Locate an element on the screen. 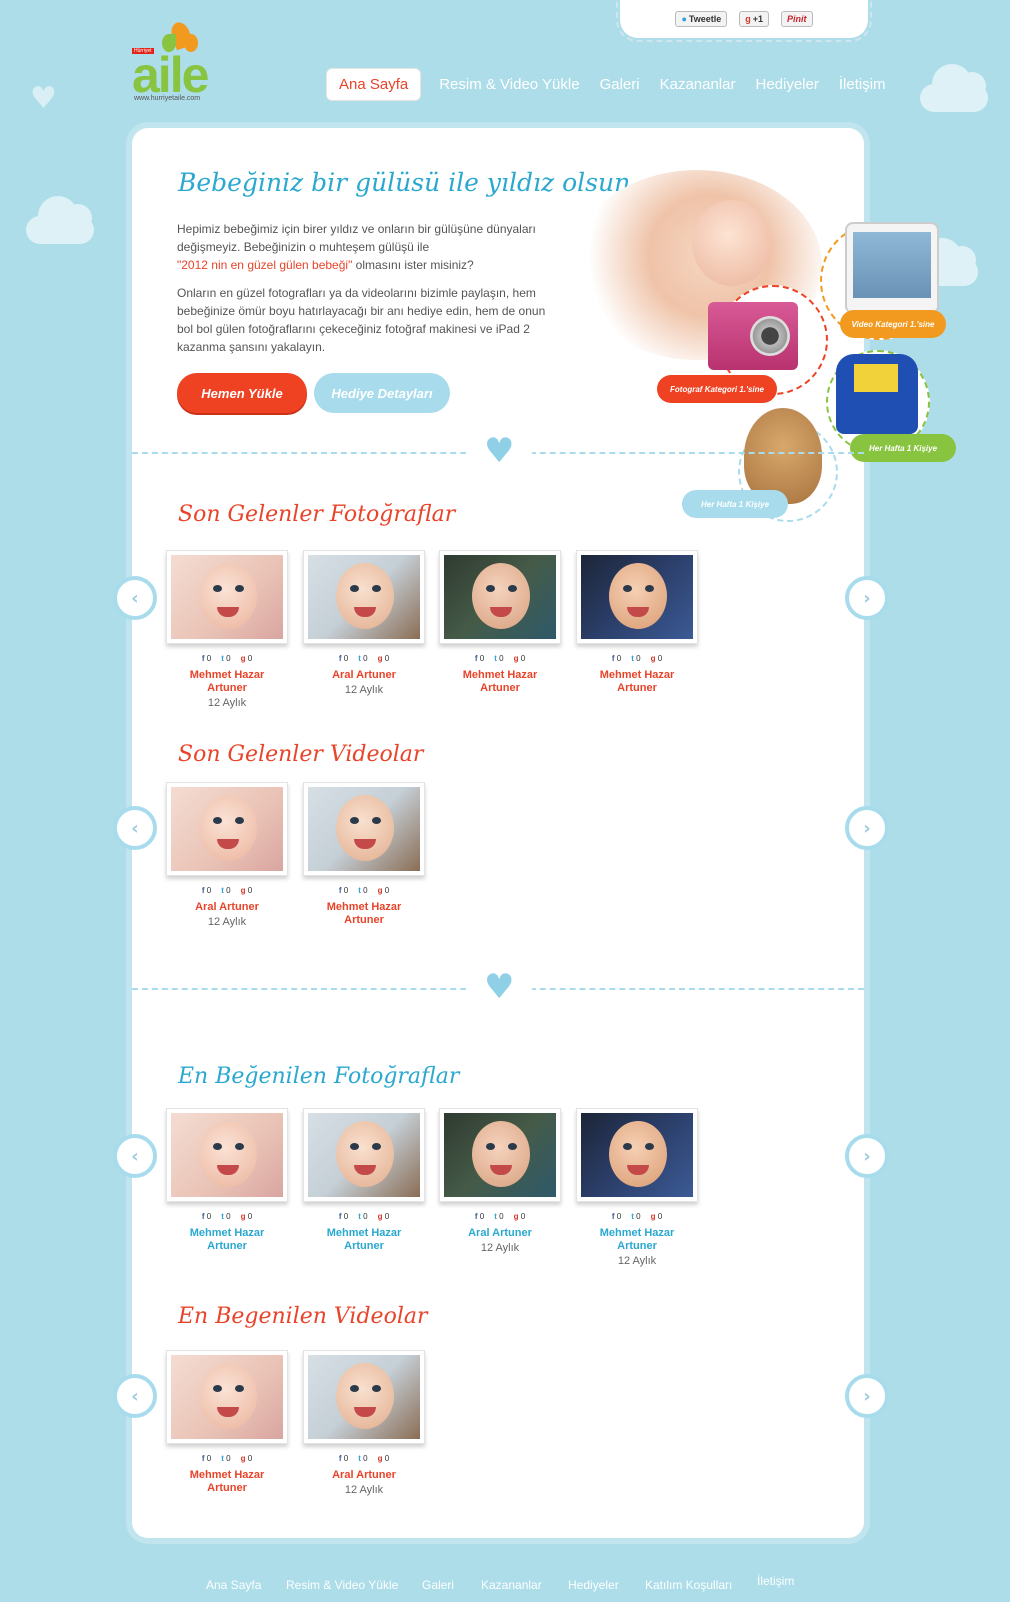  nav-contact: İletişim is located at coordinates (862, 84).